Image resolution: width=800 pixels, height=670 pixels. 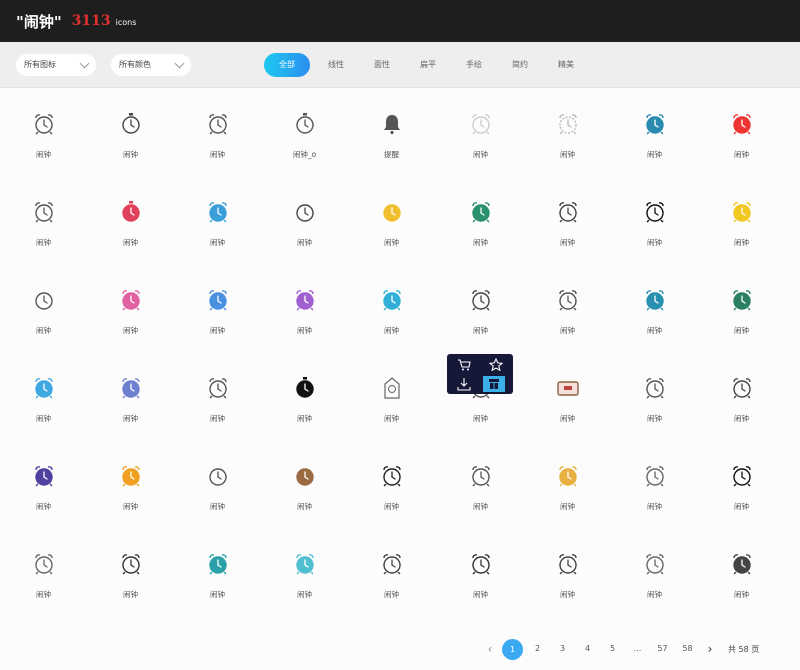 I want to click on tab-3: 扁平, so click(x=428, y=65).